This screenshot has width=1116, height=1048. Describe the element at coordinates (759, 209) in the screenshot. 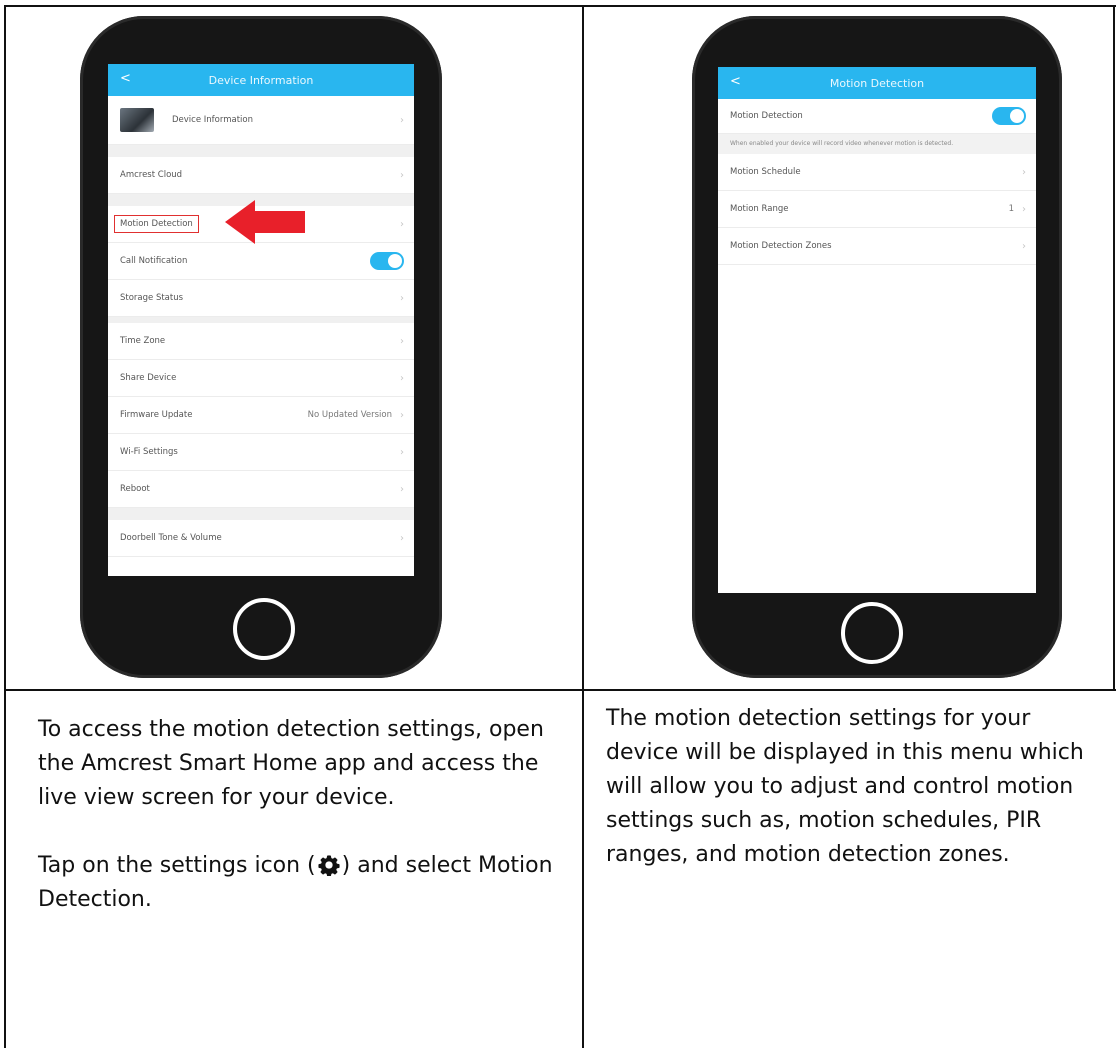

I see `row-label: Motion Range` at that location.